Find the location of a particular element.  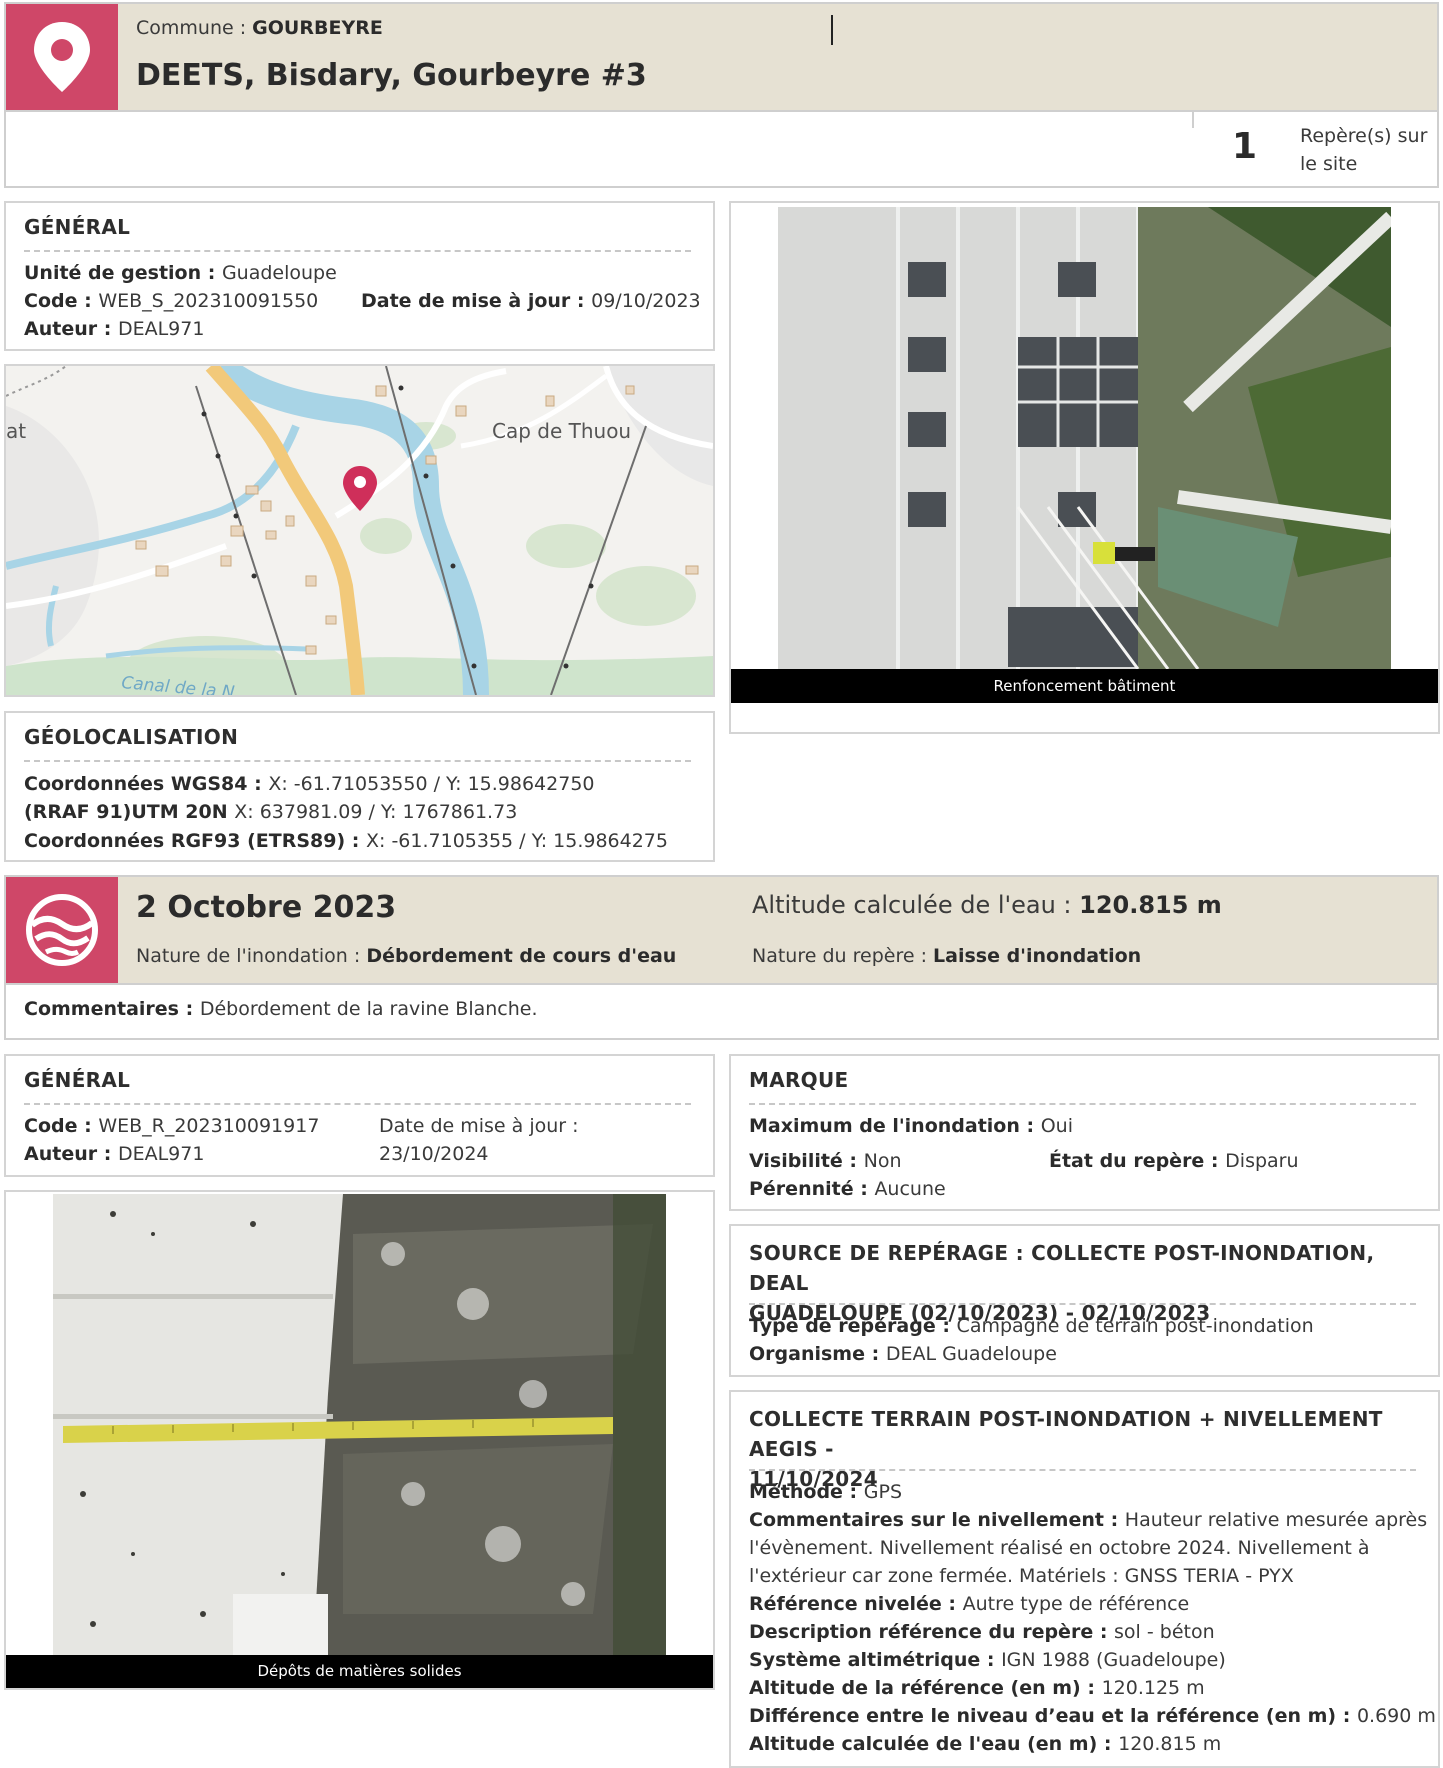

unite-line: Unité de gestion : Guadeloupe is located at coordinates (180, 273).